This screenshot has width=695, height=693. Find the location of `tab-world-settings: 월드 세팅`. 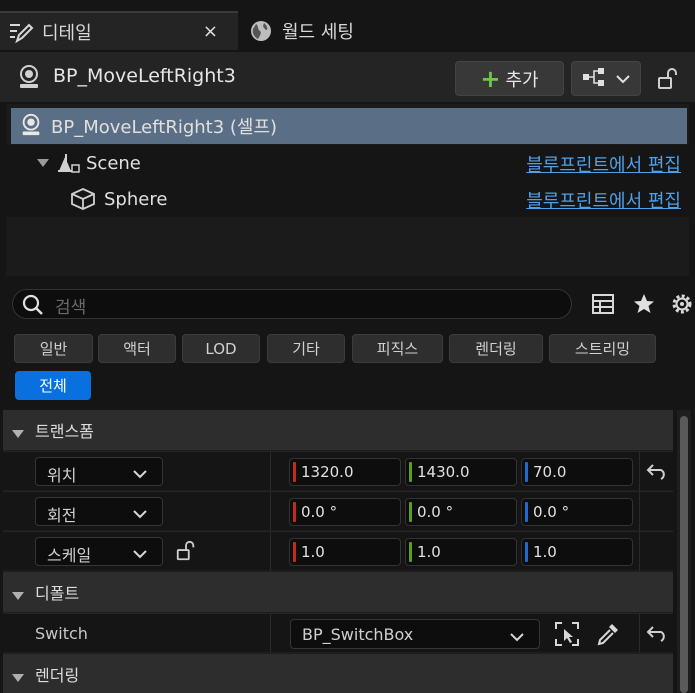

tab-world-settings: 월드 세팅 is located at coordinates (467, 30).